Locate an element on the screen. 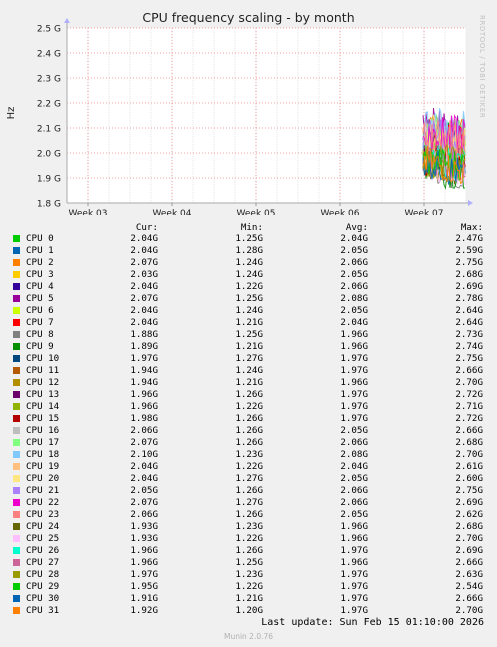 This screenshot has width=497, height=647. legend-label: CPU 31 is located at coordinates (43, 610).